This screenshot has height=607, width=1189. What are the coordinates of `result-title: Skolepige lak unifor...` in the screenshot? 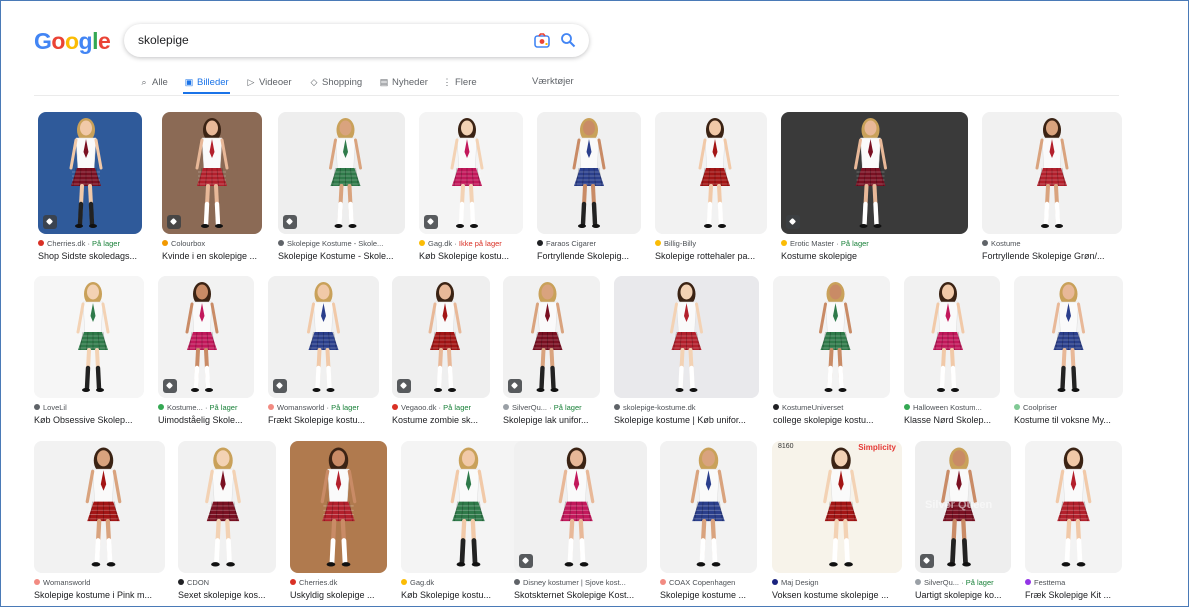 It's located at (554, 420).